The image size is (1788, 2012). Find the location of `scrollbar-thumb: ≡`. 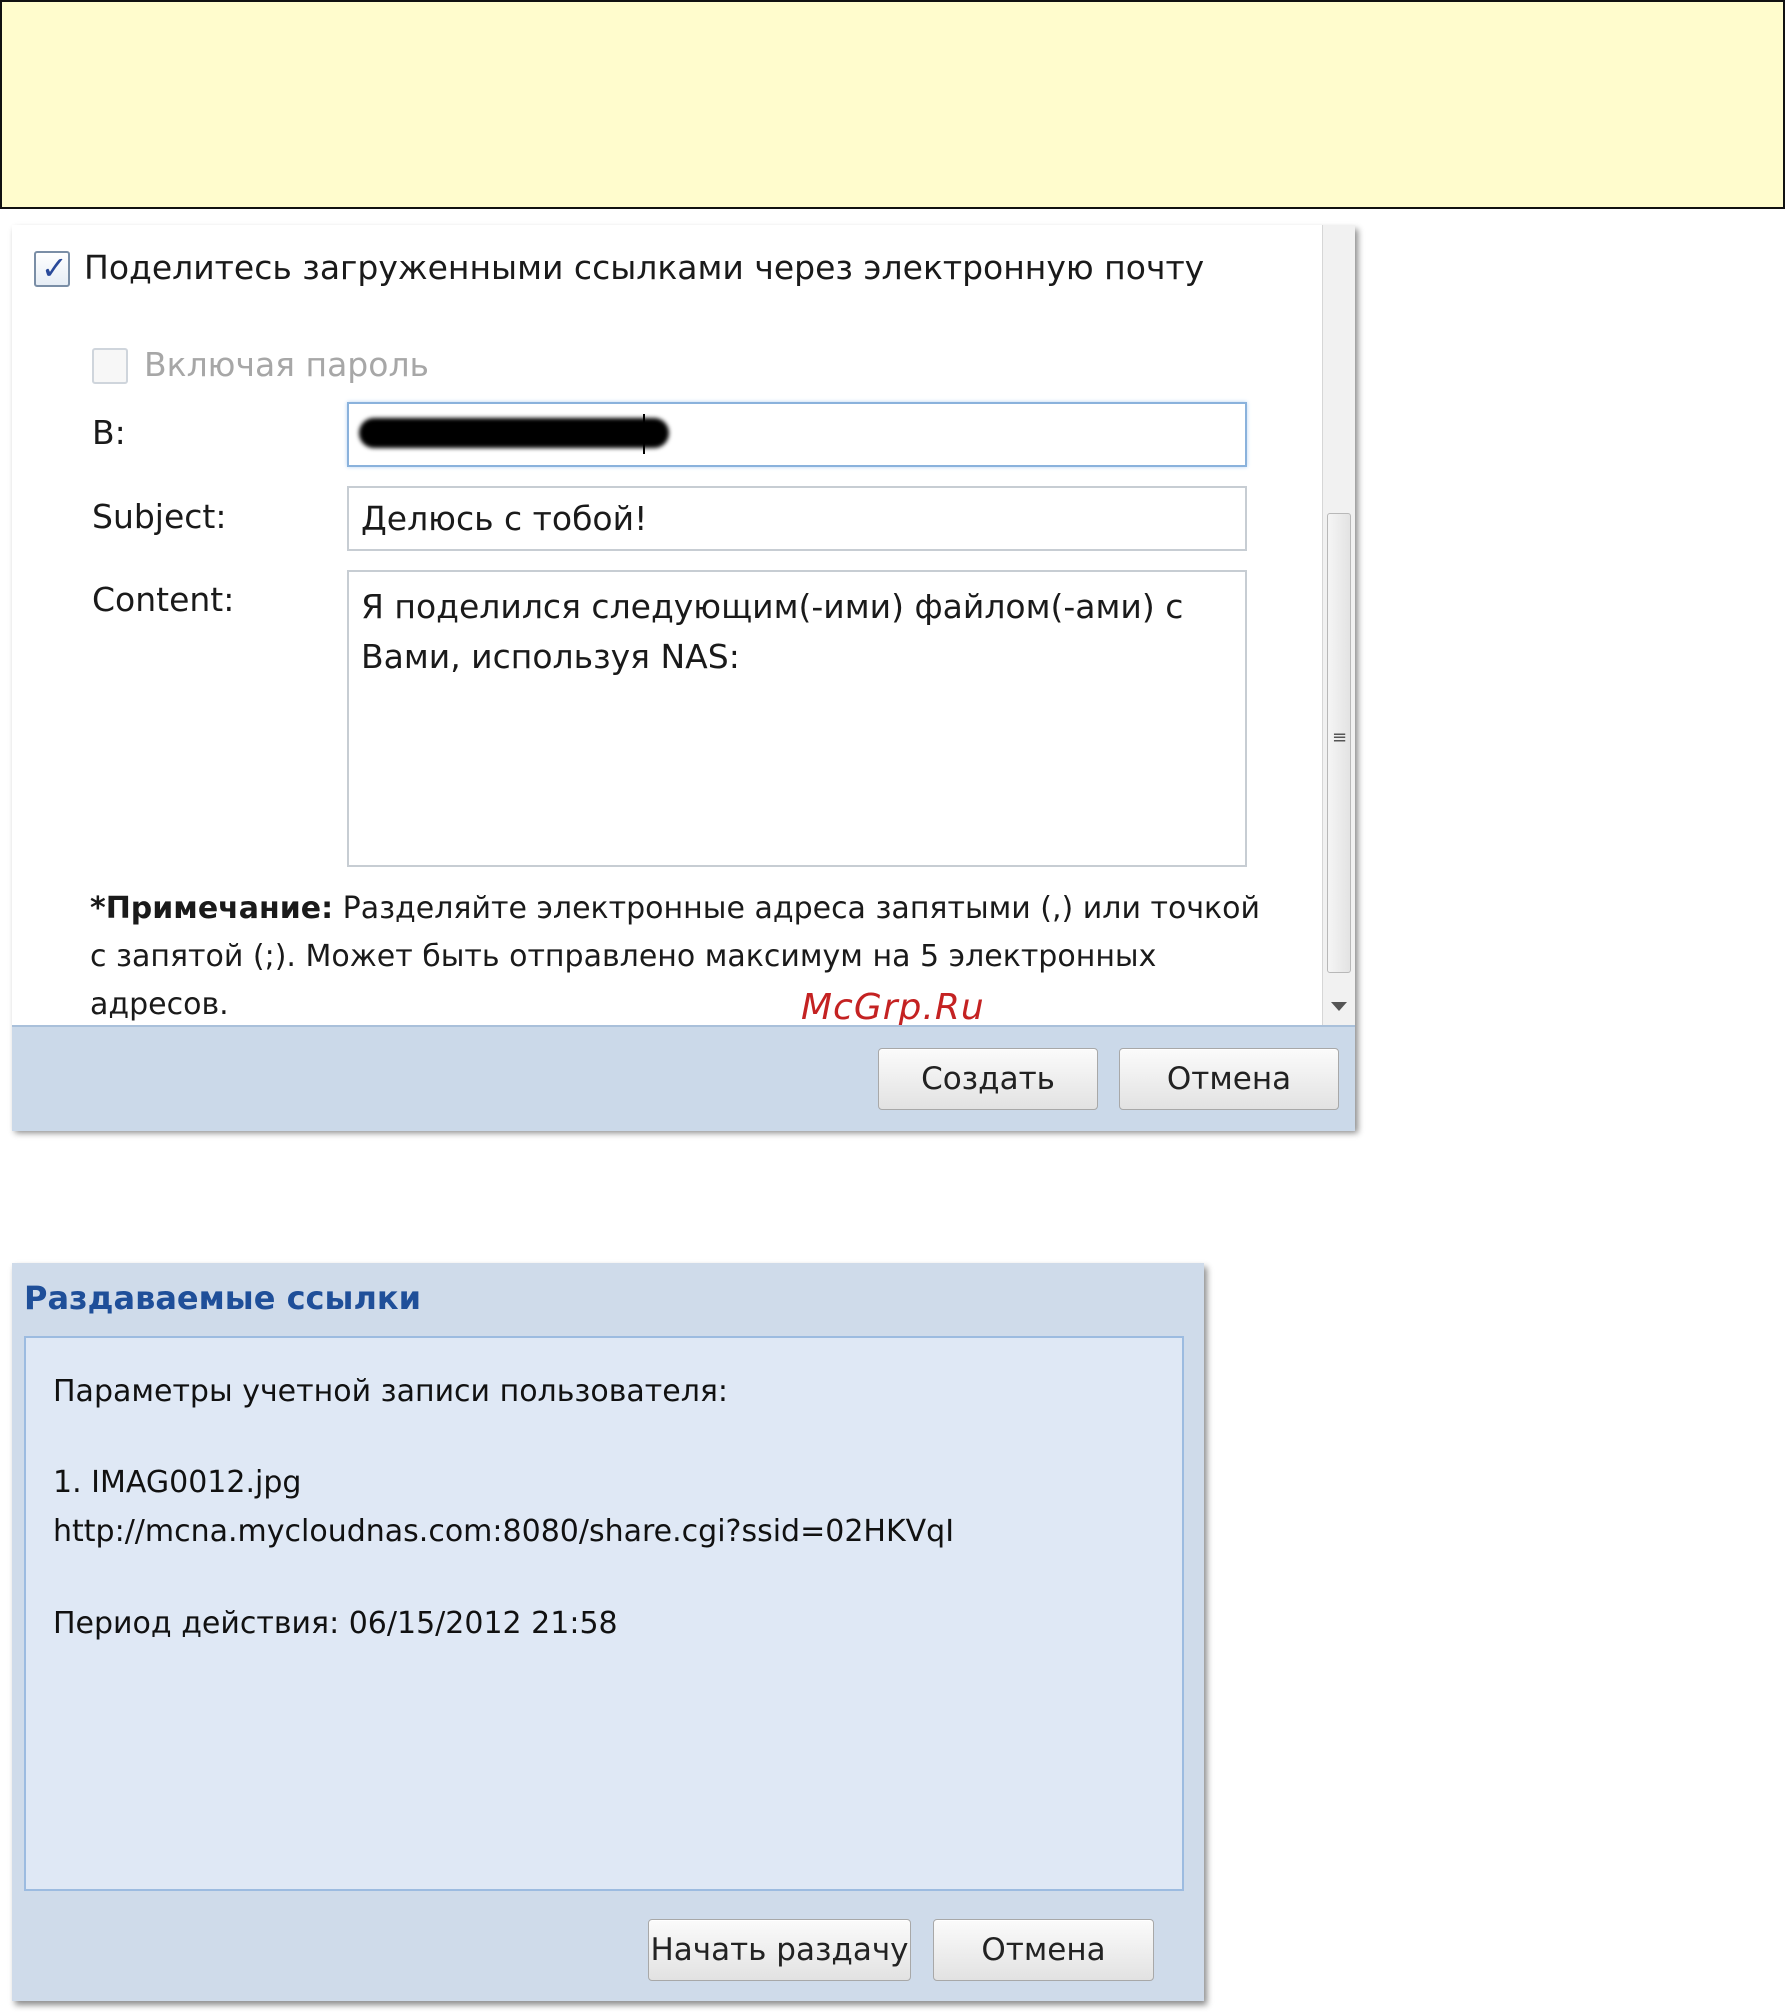

scrollbar-thumb: ≡ is located at coordinates (1339, 743).